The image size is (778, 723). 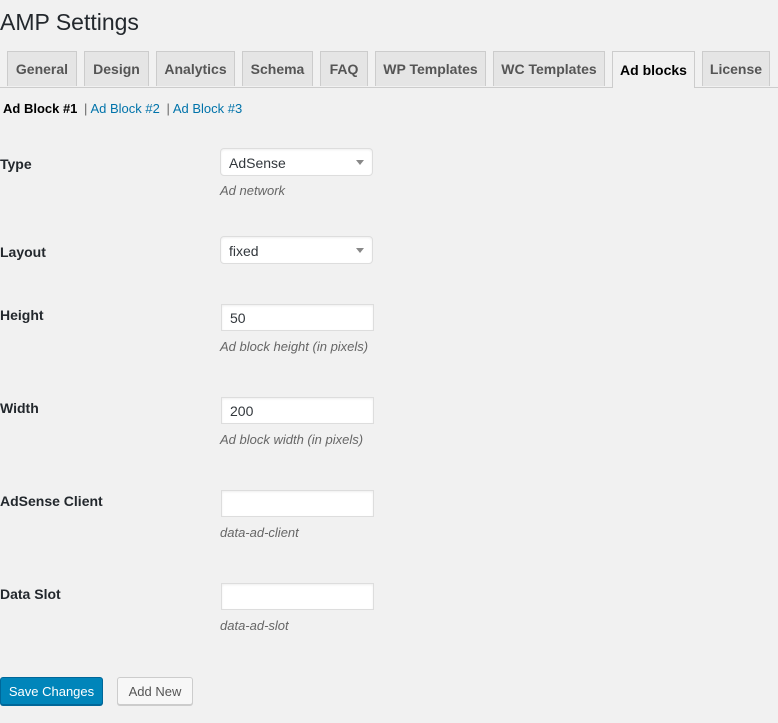 What do you see at coordinates (116, 68) in the screenshot?
I see `tab-design: Design` at bounding box center [116, 68].